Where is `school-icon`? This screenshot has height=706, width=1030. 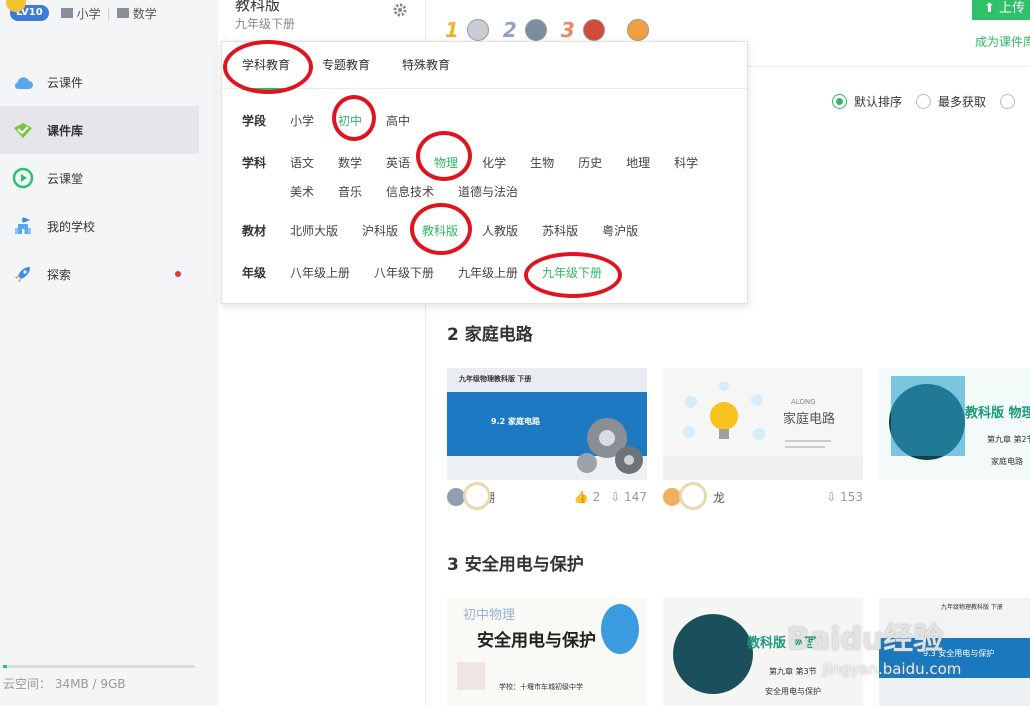 school-icon is located at coordinates (23, 226).